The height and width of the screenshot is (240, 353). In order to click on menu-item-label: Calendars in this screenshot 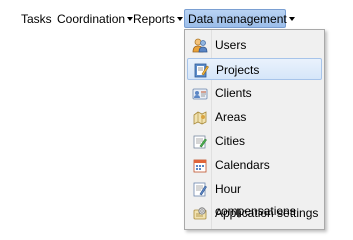, I will do `click(242, 165)`.